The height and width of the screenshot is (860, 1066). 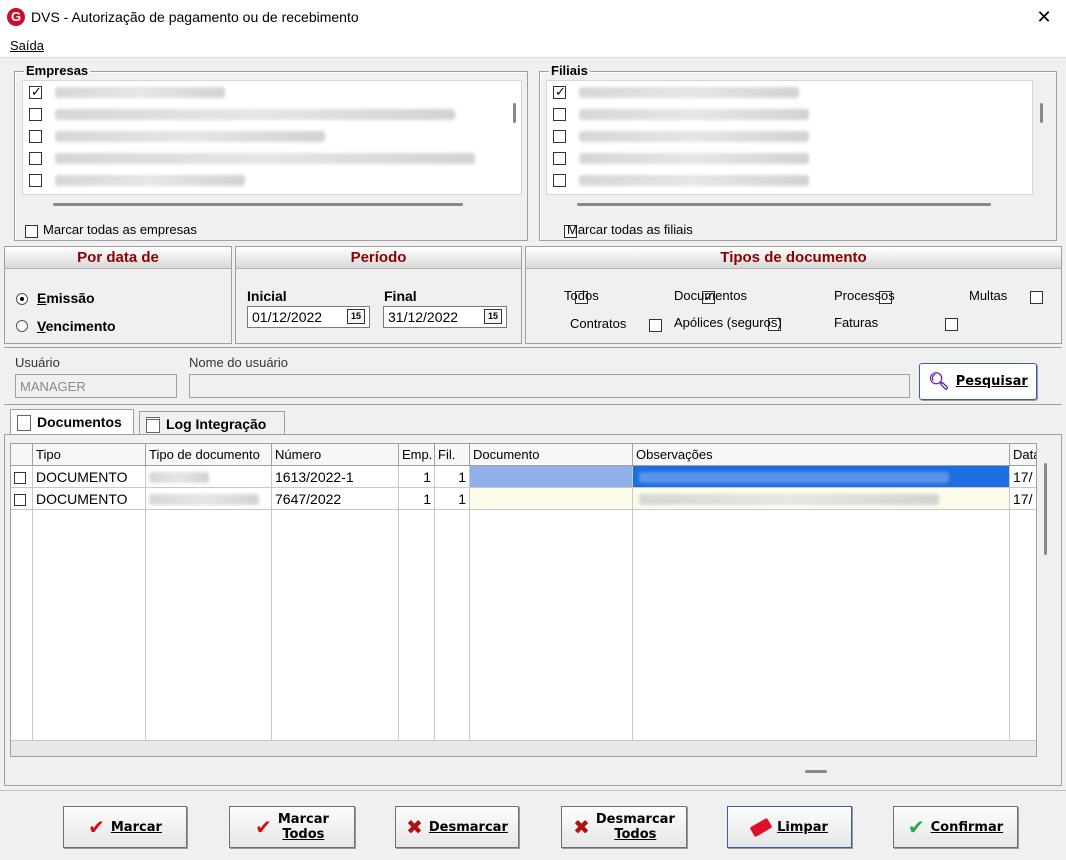 I want to click on inicial-date-field: 01/12/2022 15, so click(x=308, y=317).